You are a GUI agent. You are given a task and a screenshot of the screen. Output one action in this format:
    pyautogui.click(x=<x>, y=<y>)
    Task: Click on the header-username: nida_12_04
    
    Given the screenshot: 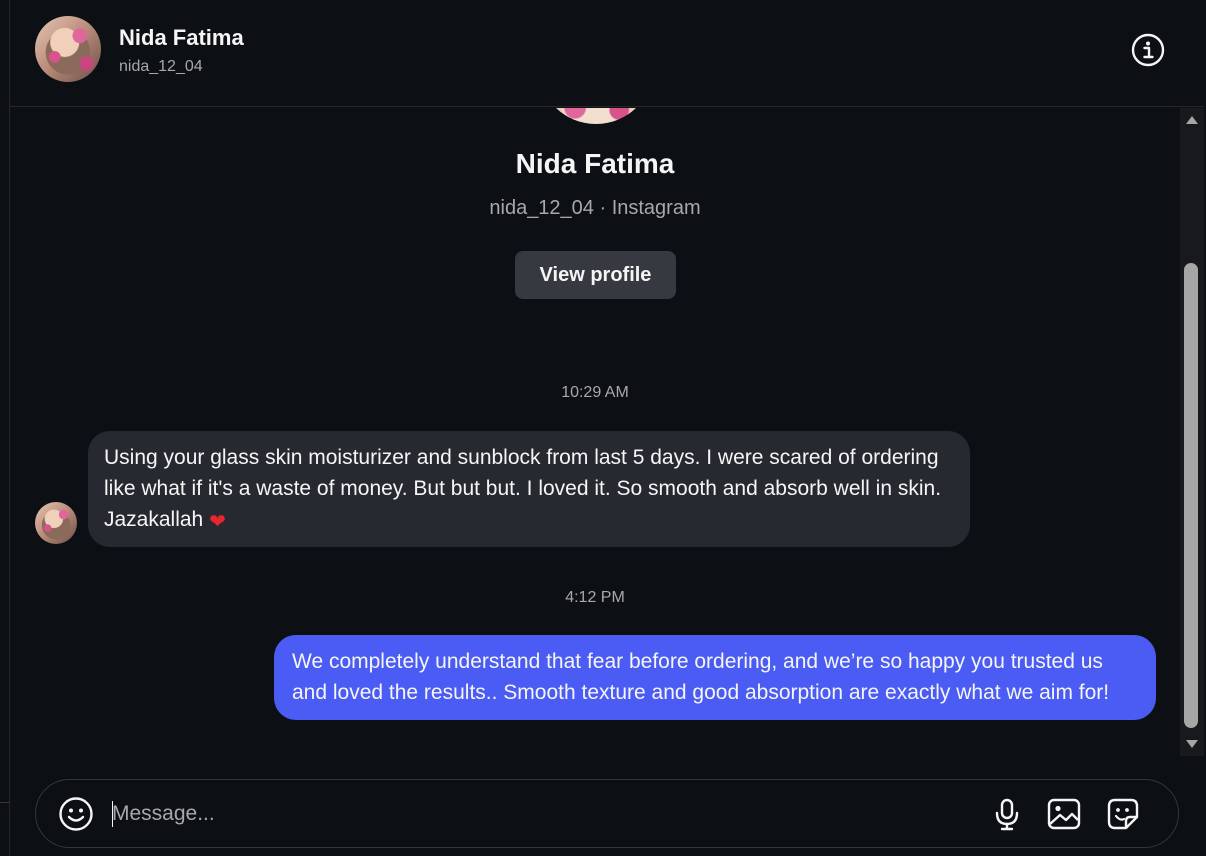 What is the action you would take?
    pyautogui.click(x=161, y=66)
    